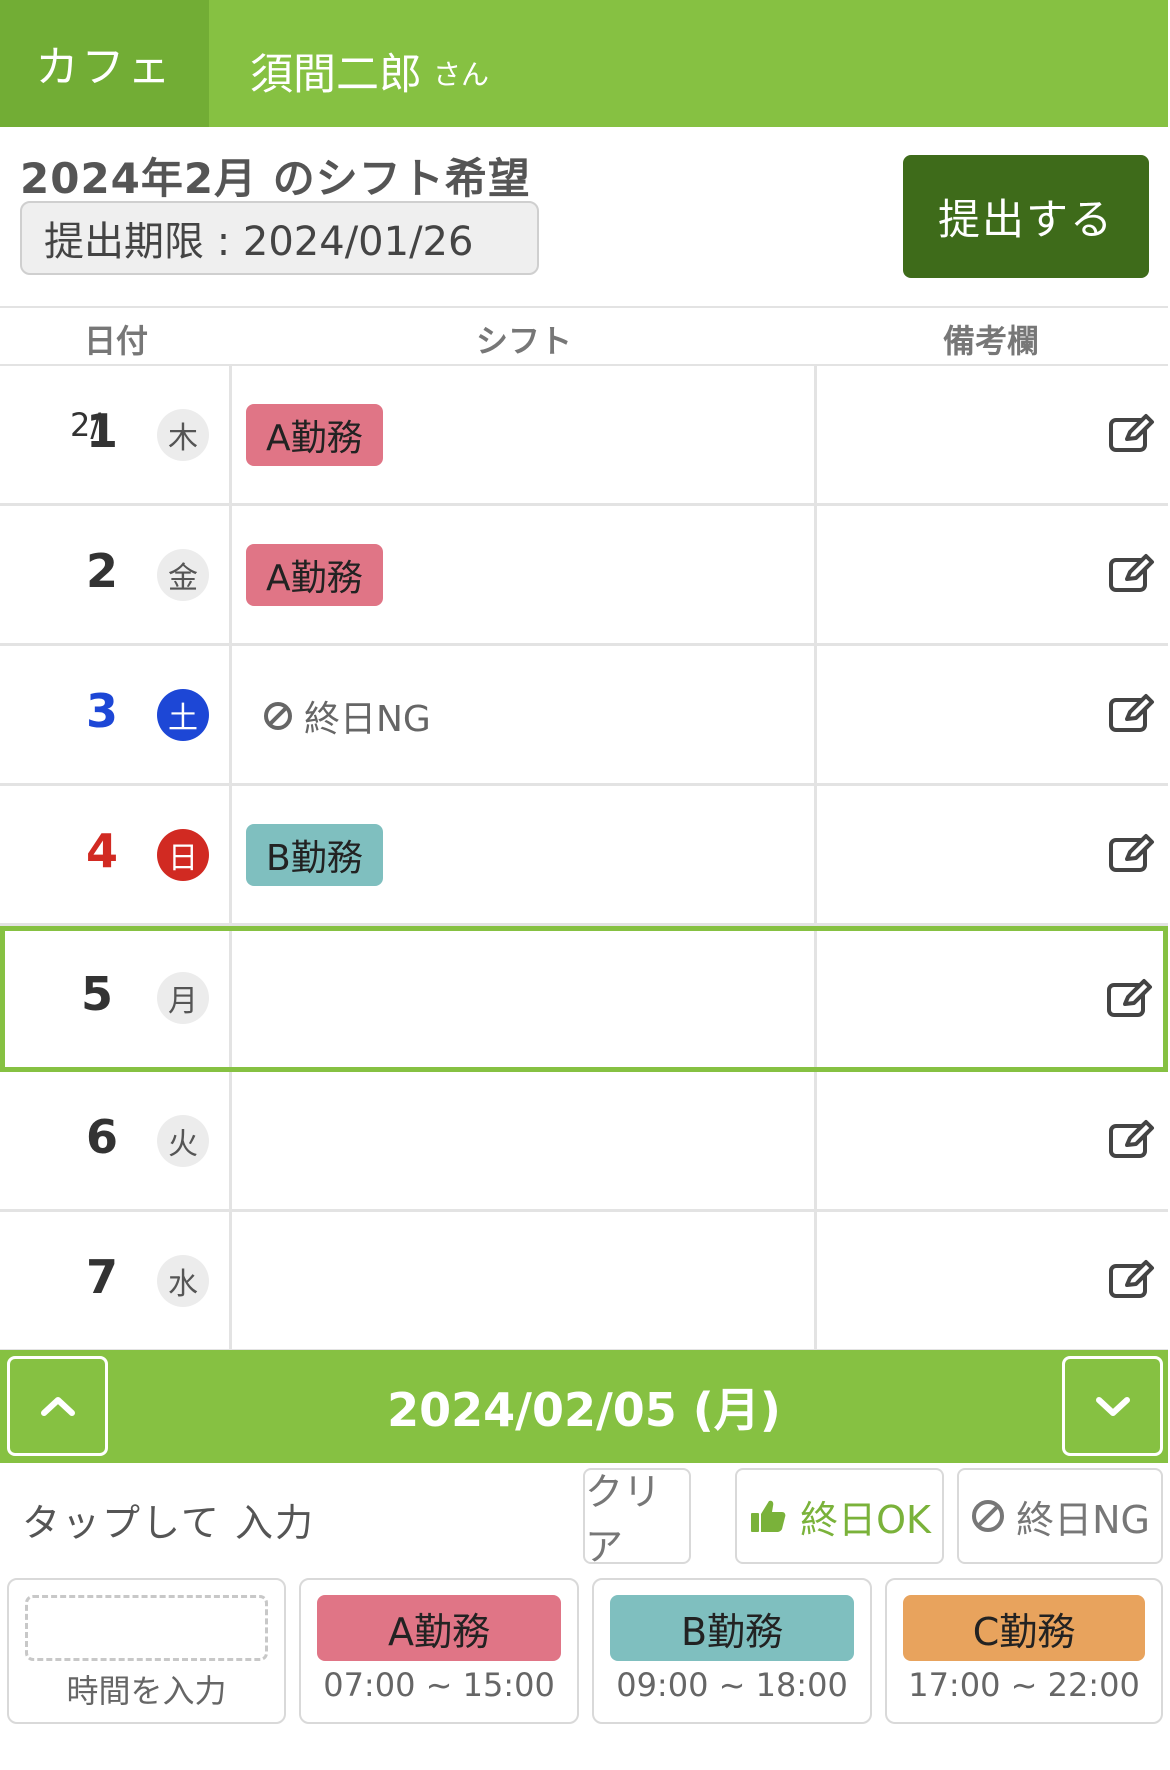 The image size is (1170, 1770). What do you see at coordinates (991, 341) in the screenshot?
I see `column-header-notes: 備考欄` at bounding box center [991, 341].